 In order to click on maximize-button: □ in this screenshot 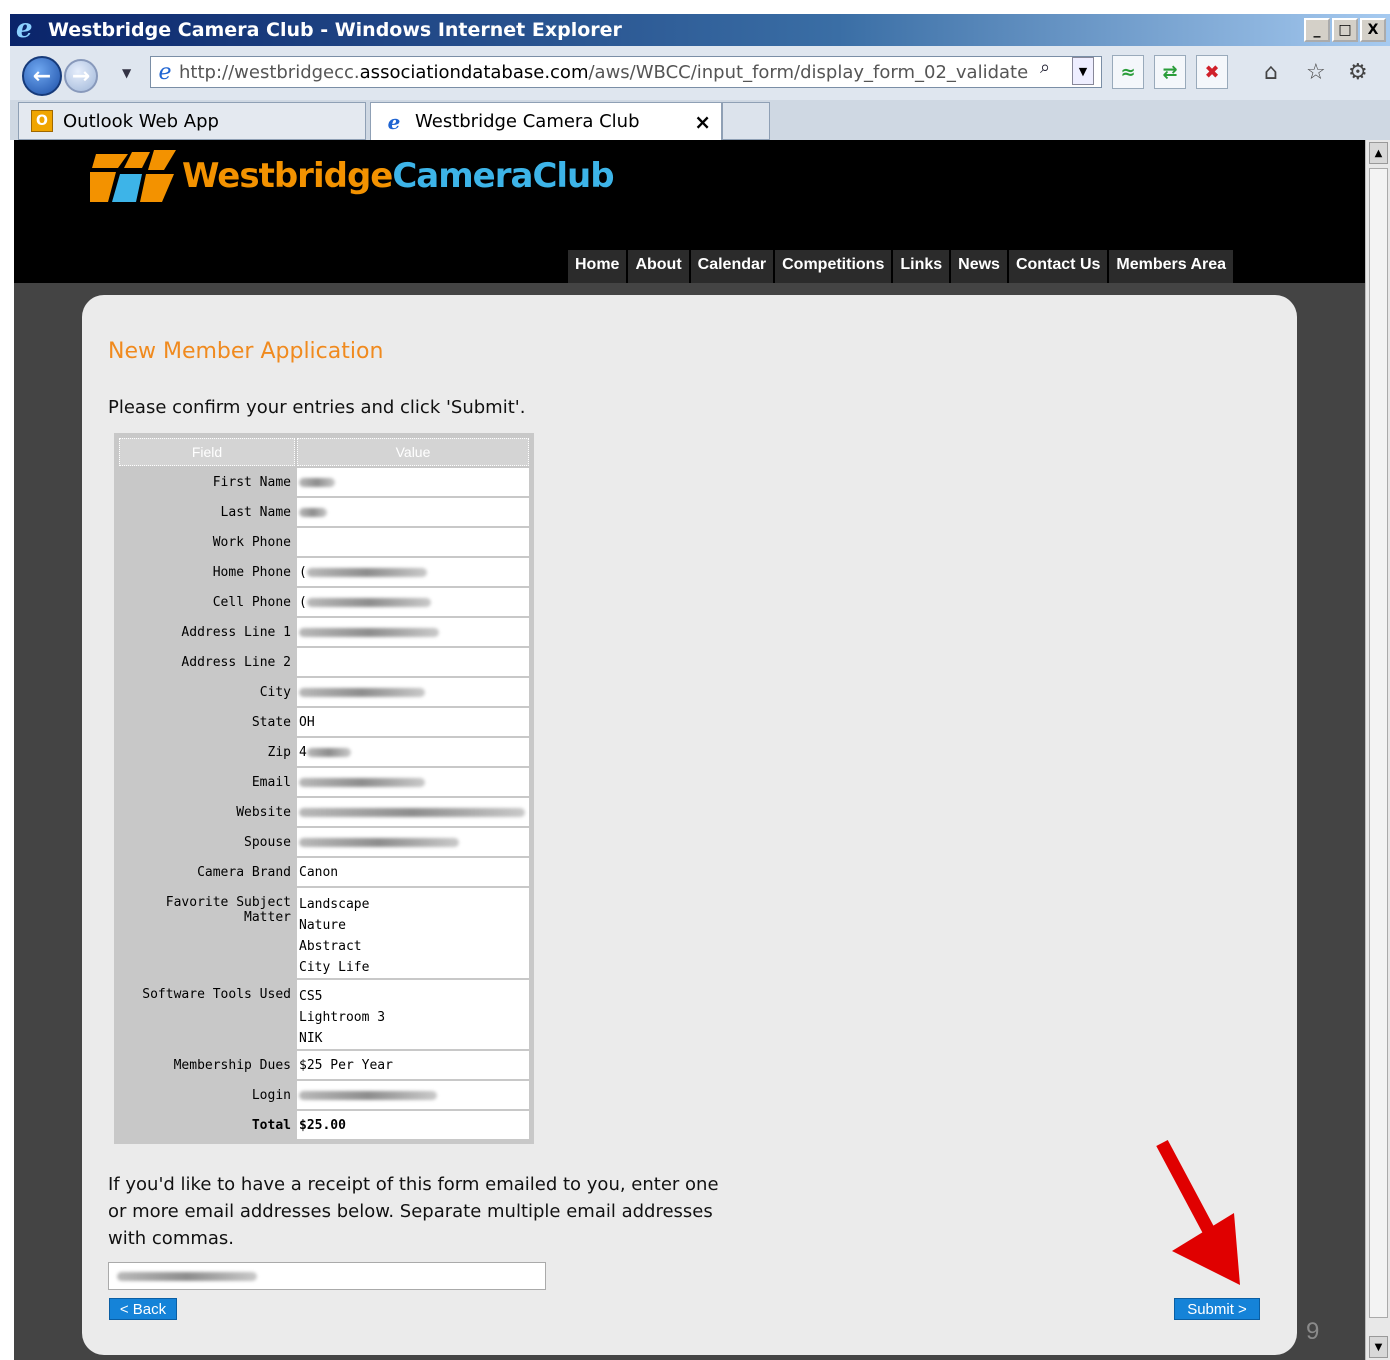, I will do `click(1345, 30)`.